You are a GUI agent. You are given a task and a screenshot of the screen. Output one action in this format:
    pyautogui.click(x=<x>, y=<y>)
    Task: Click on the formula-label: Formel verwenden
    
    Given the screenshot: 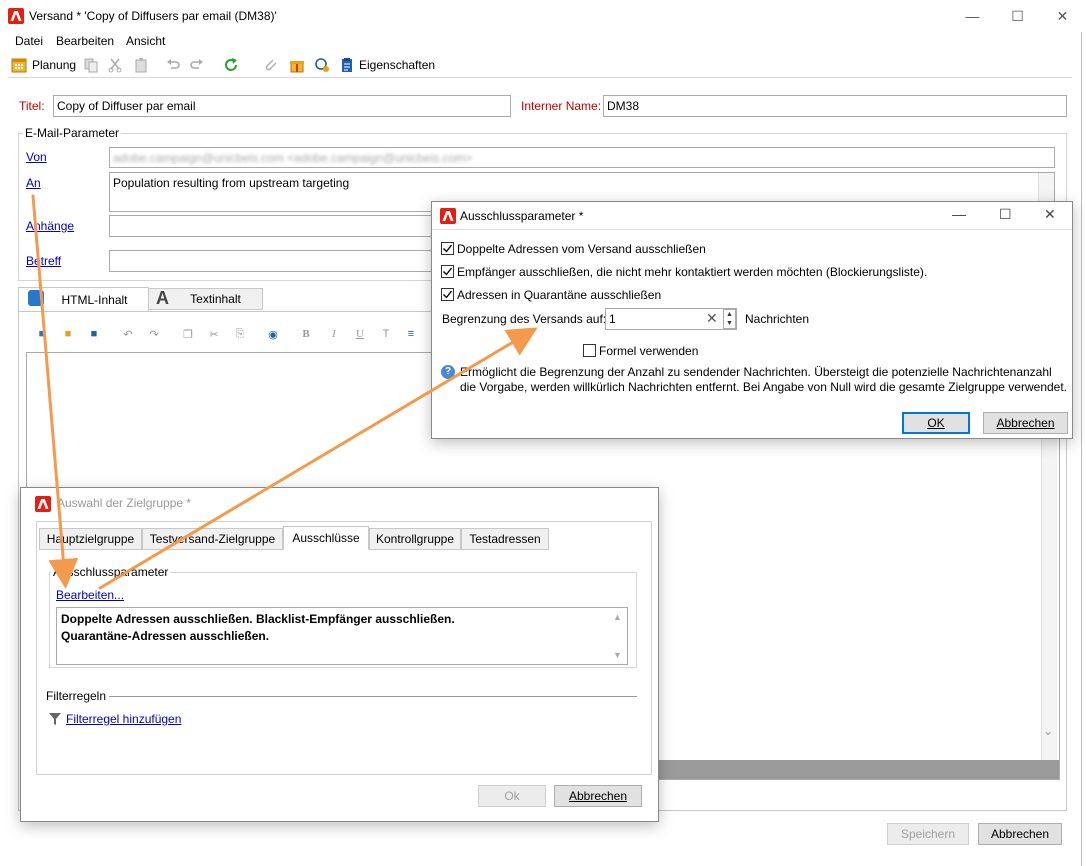 What is the action you would take?
    pyautogui.click(x=649, y=351)
    